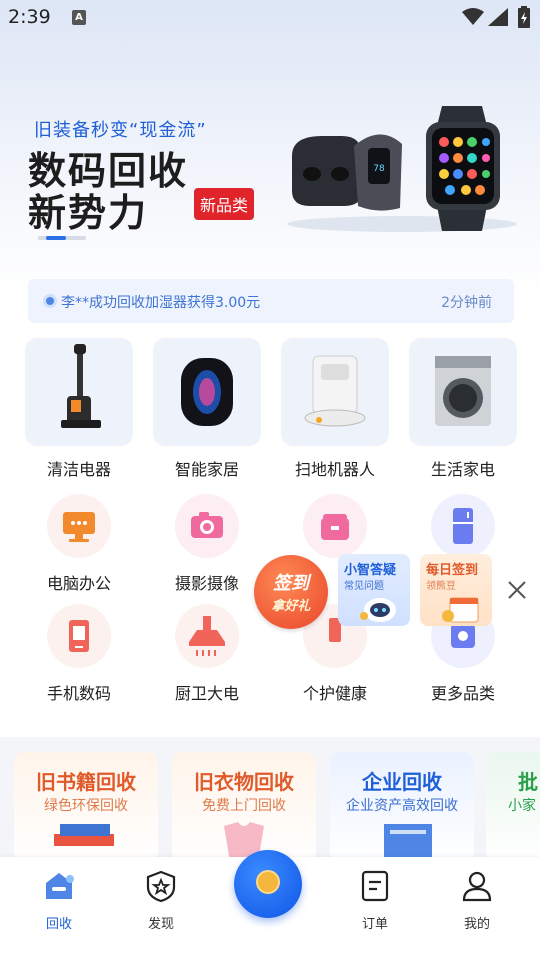  I want to click on category-label: 更多品类, so click(462, 693).